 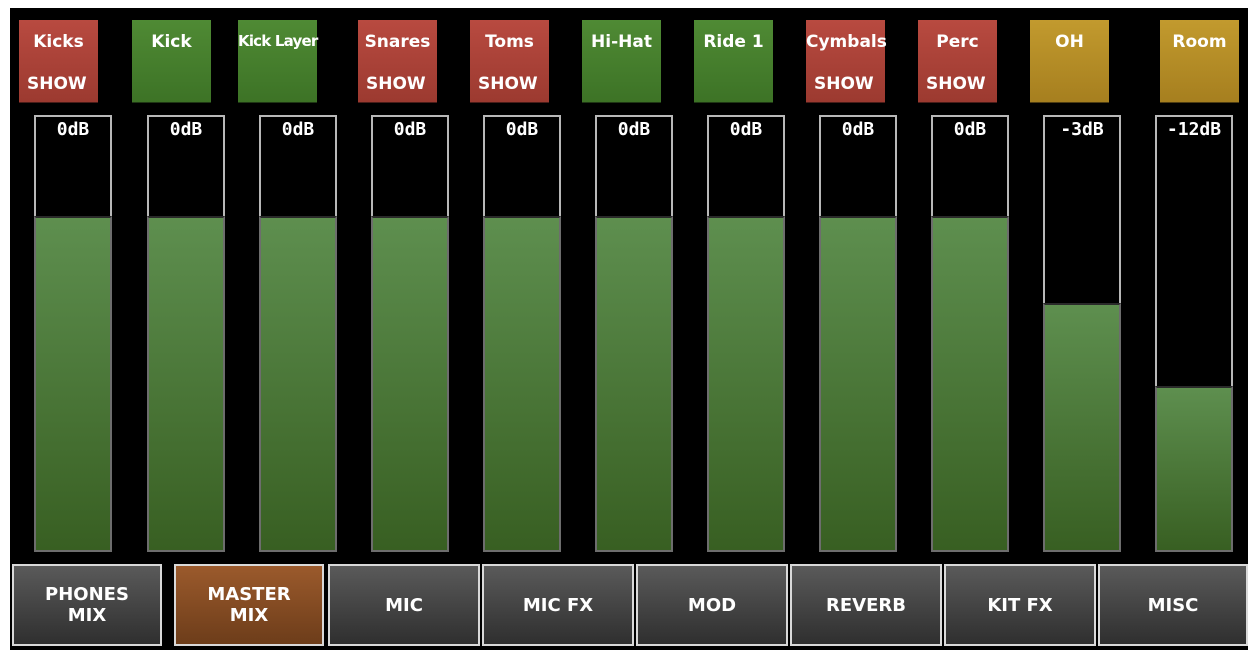 I want to click on fader-oh: -3dB, so click(x=1082, y=333).